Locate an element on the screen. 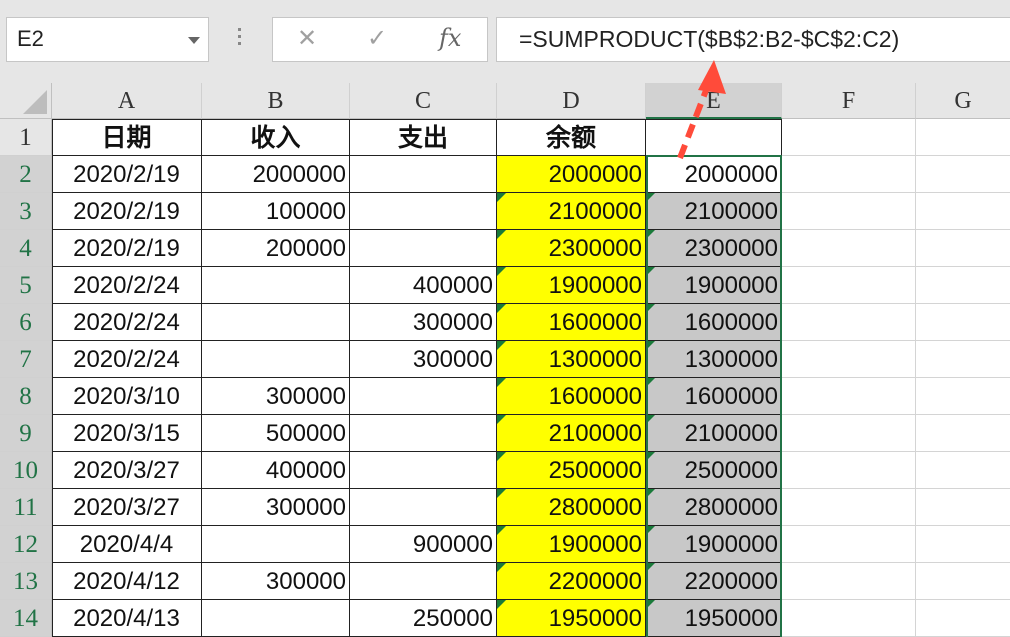  cell-date: 2020/4/4 is located at coordinates (127, 544).